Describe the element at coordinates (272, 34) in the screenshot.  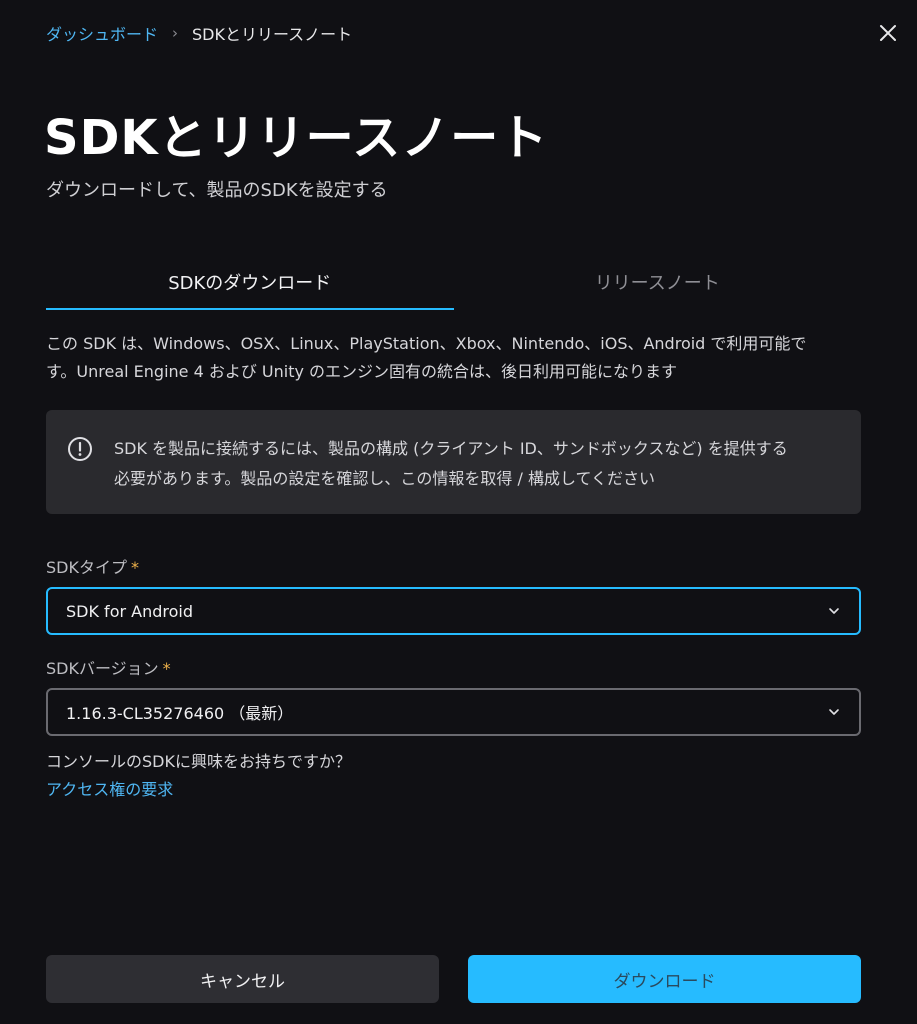
I see `breadcrumb-current: SDKとリリースノート` at that location.